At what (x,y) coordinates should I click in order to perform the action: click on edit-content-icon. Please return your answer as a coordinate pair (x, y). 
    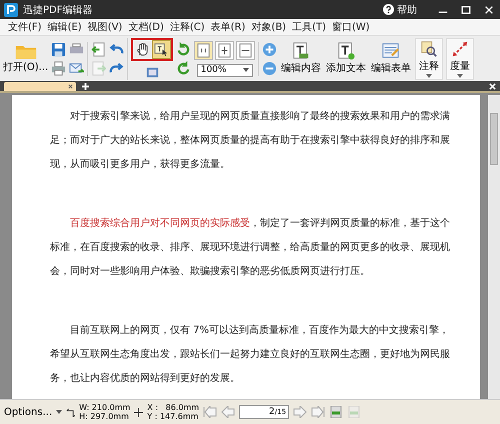
    Looking at the image, I should click on (301, 51).